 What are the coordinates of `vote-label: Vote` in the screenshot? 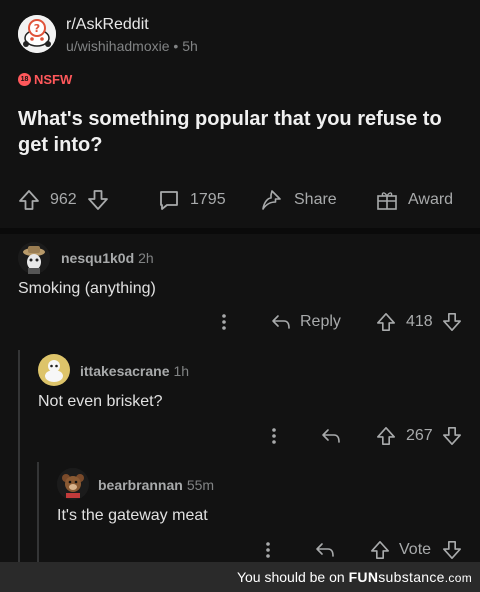 It's located at (415, 549).